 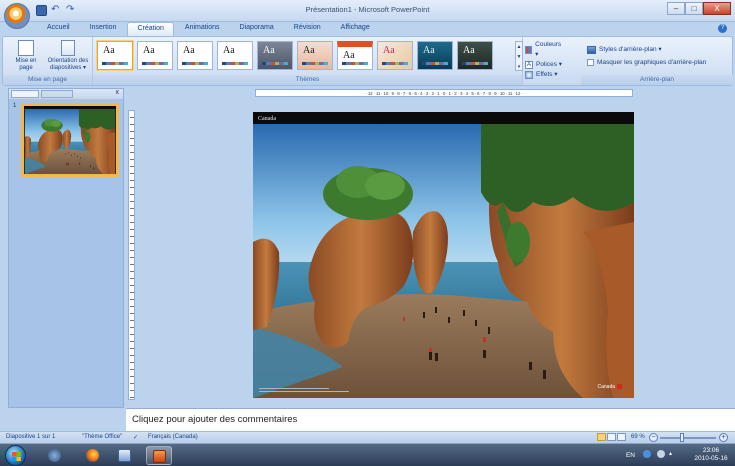 I want to click on slide-orientation-button: Orientation des diapositives ▾, so click(x=68, y=56).